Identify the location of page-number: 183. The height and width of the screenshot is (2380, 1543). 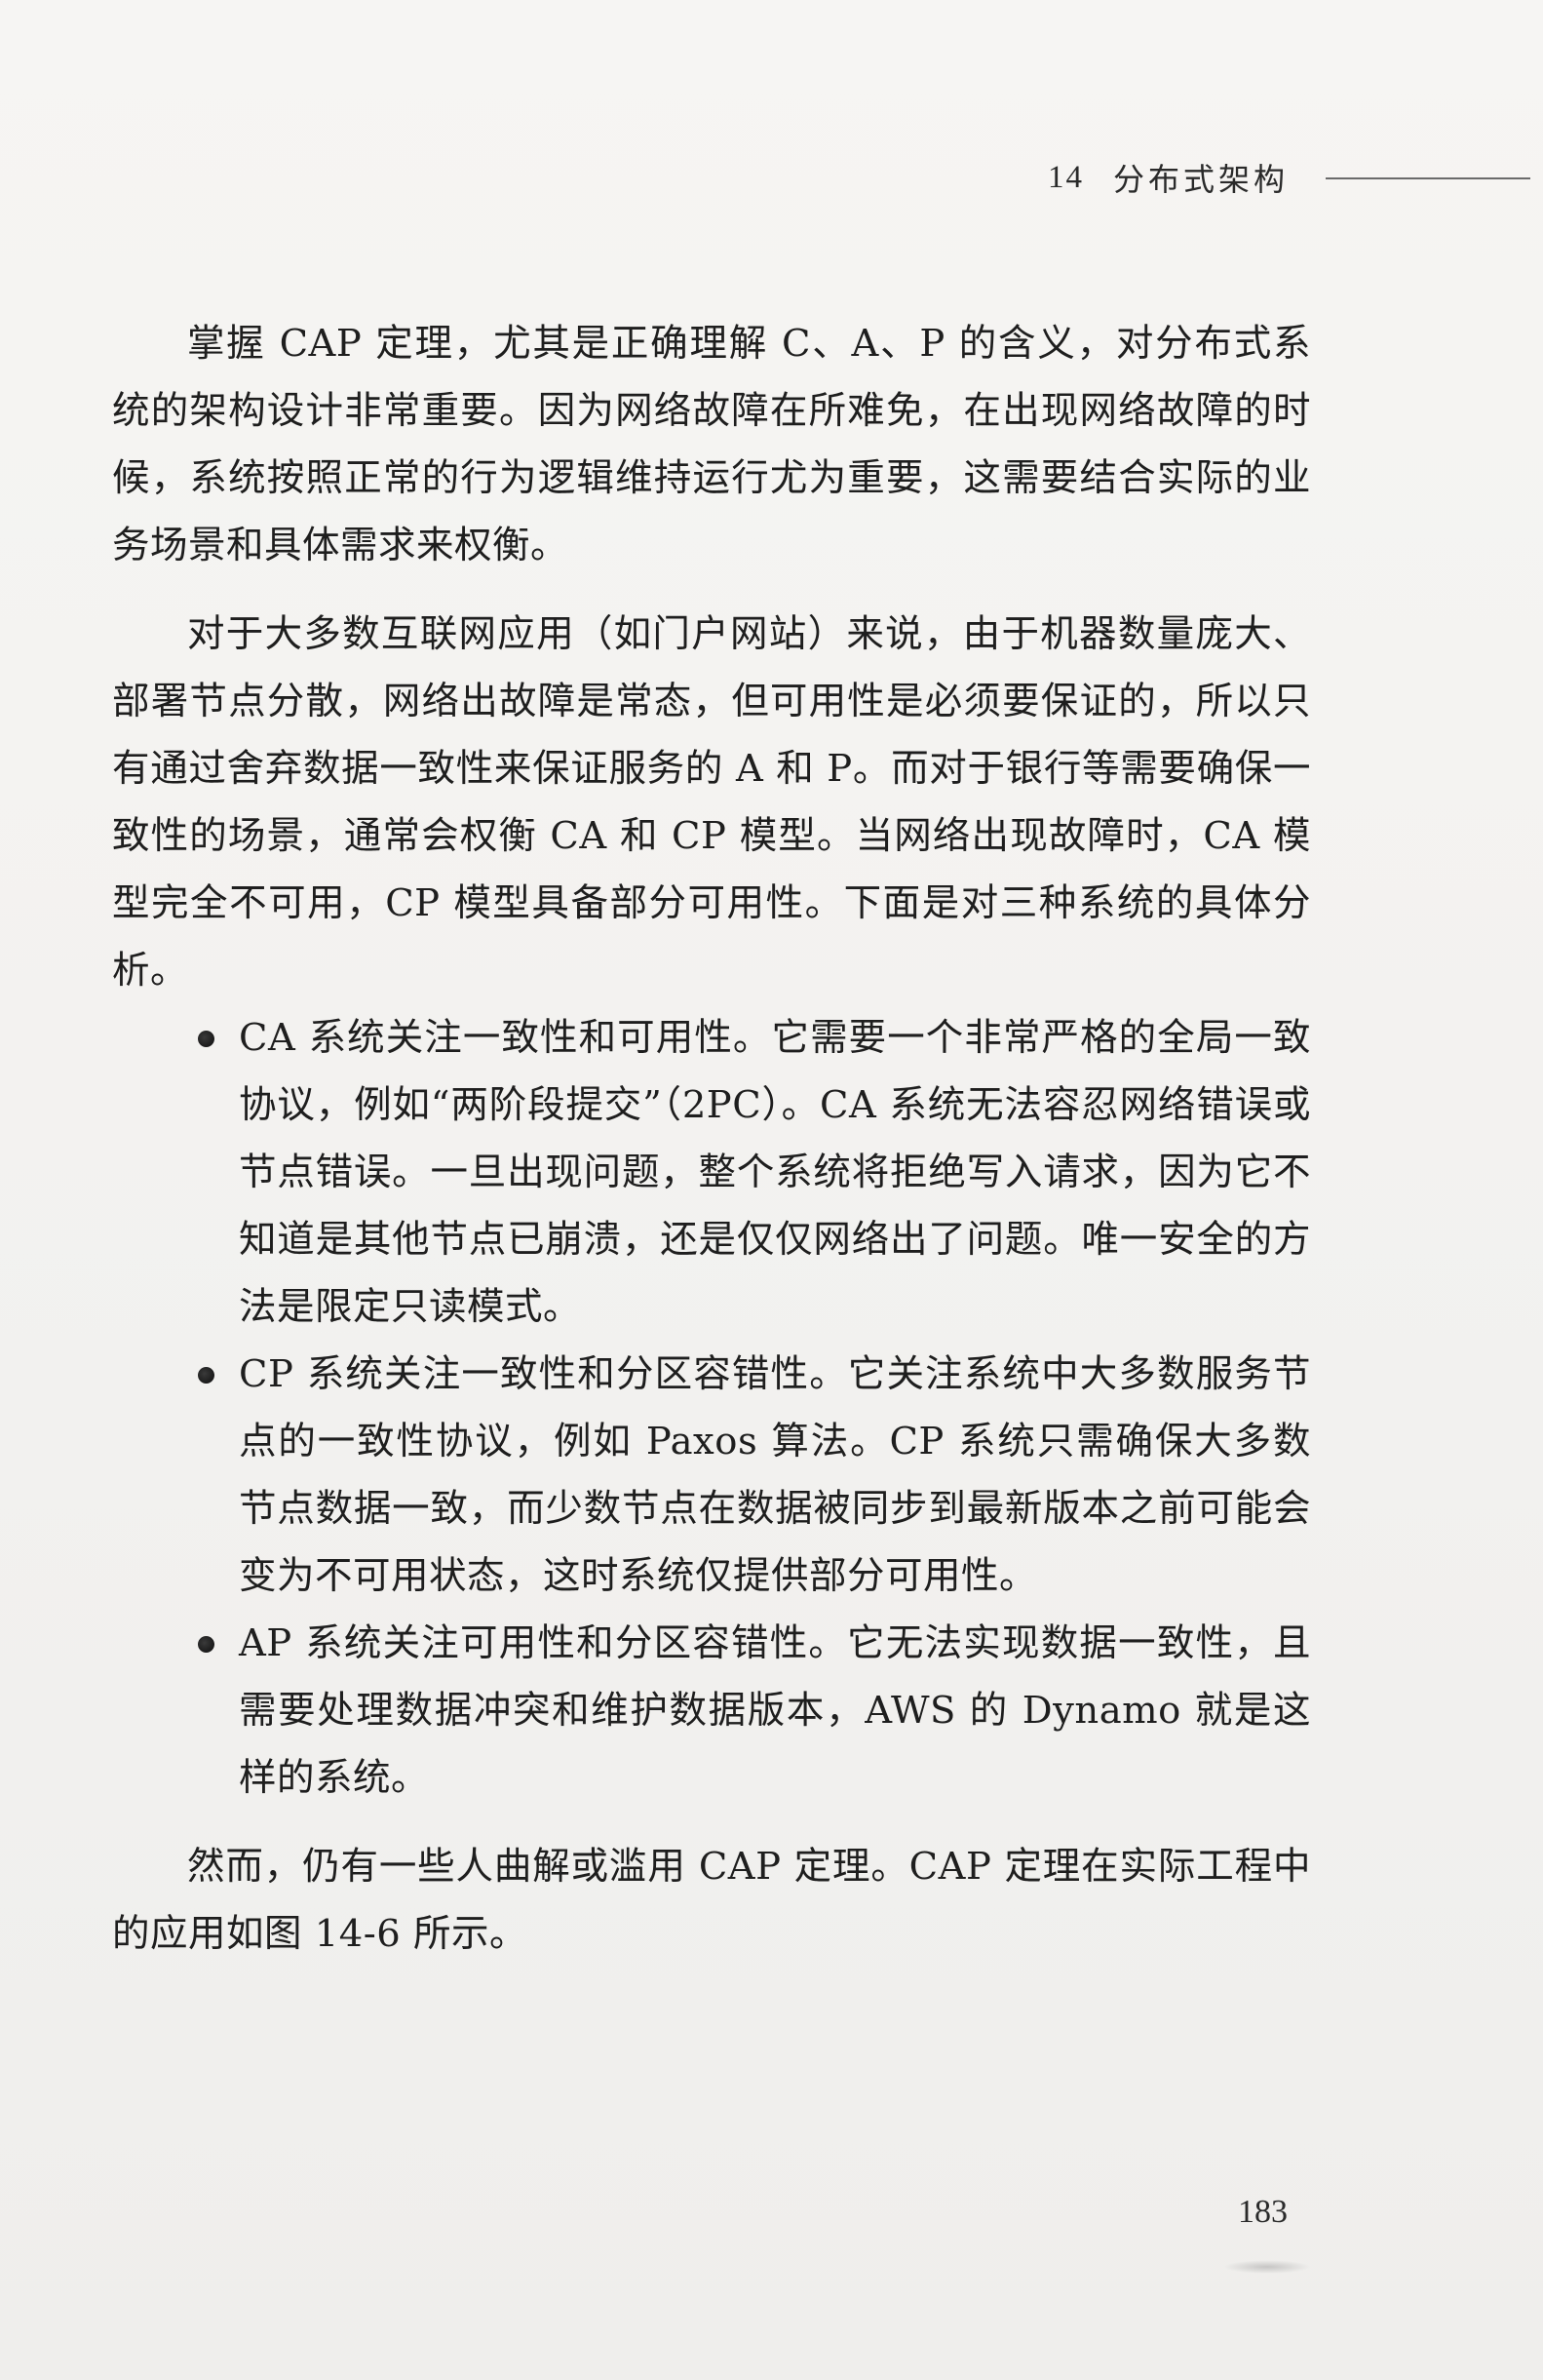
(1263, 2212).